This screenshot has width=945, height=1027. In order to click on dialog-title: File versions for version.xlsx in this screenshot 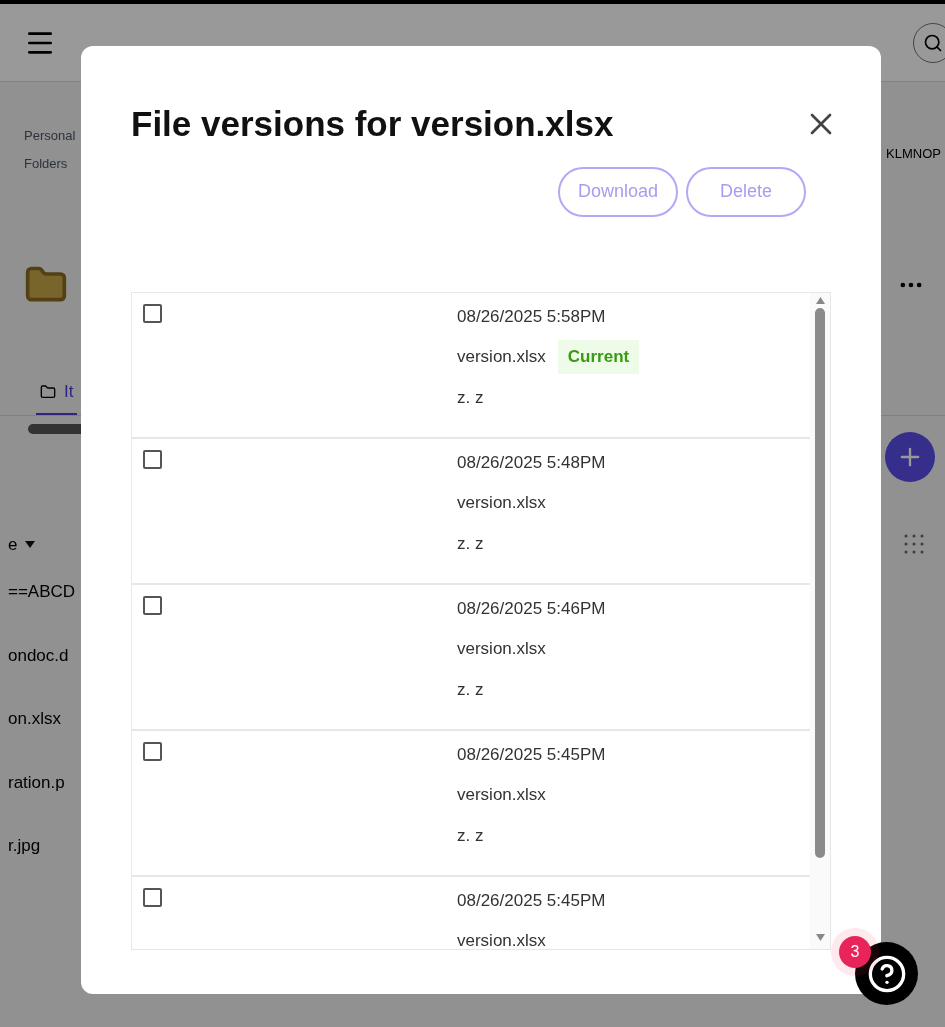, I will do `click(372, 124)`.